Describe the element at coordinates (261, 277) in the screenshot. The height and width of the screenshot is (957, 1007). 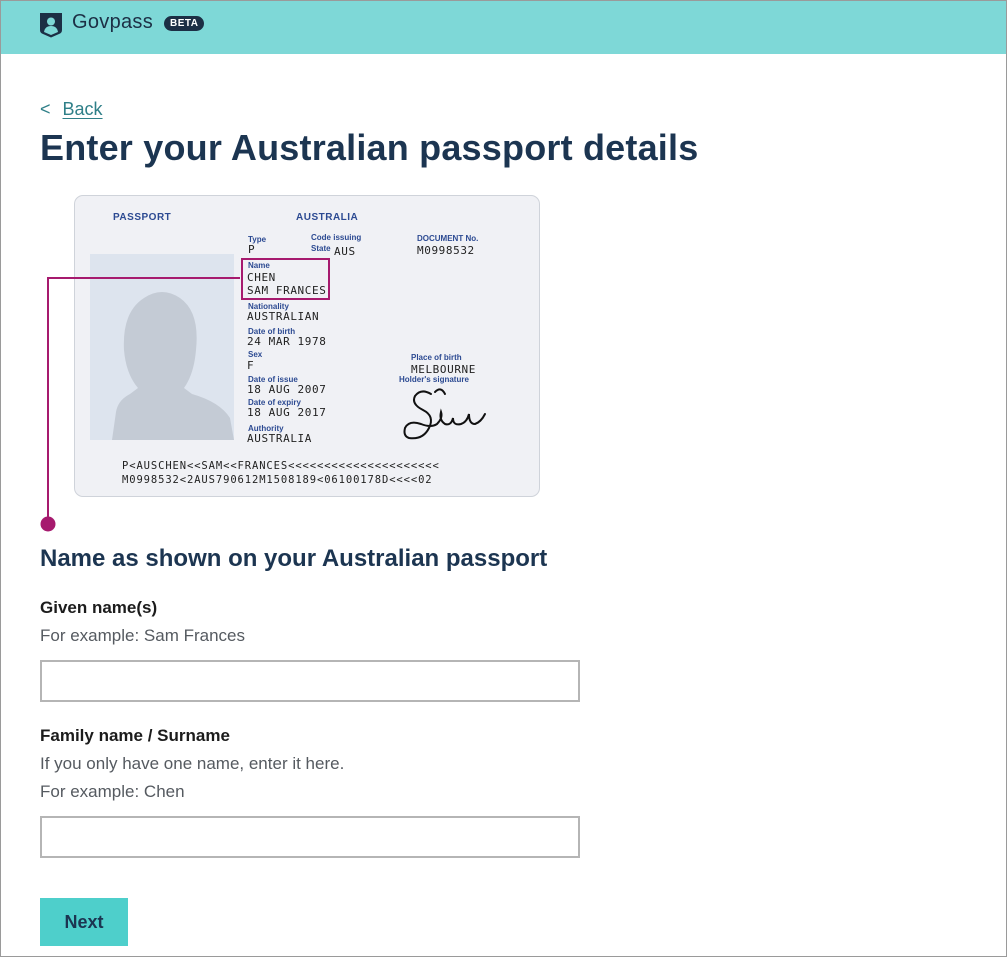
I see `passport-surname-value: CHEN` at that location.